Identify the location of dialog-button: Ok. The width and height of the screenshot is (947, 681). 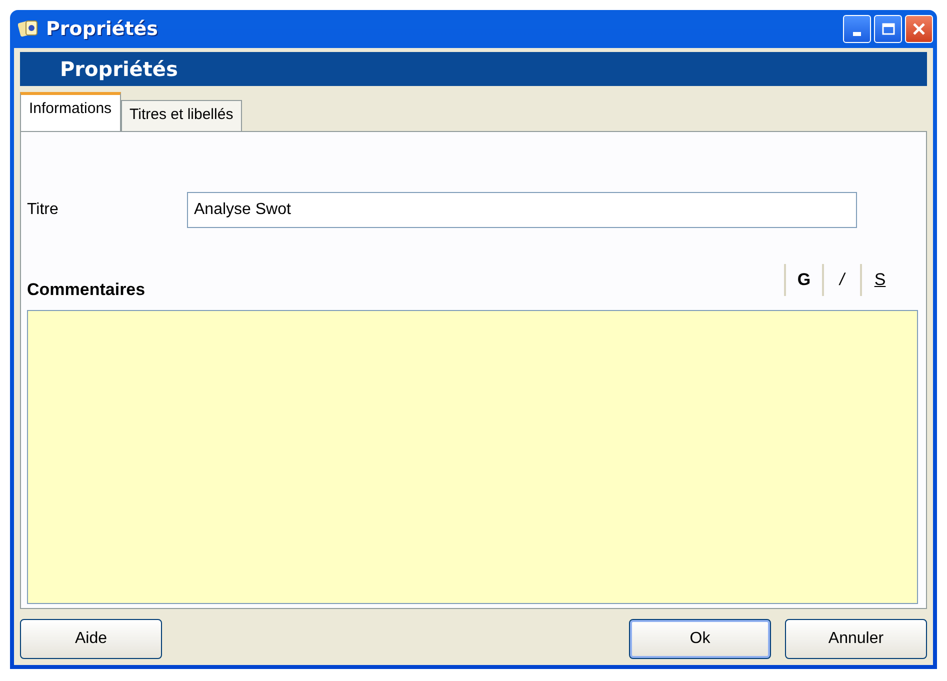
(700, 639).